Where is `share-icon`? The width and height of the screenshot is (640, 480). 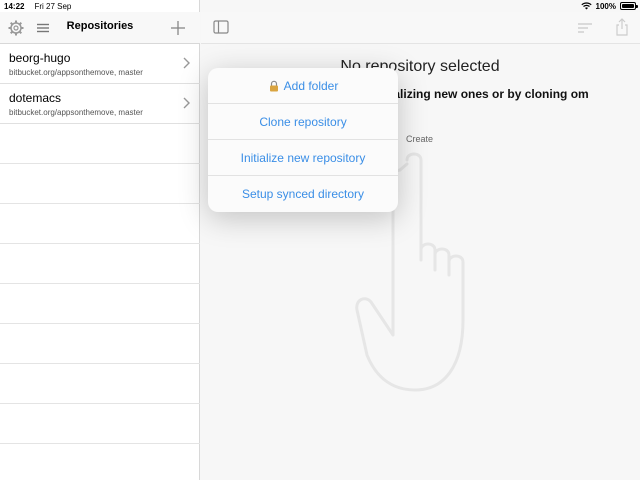 share-icon is located at coordinates (622, 27).